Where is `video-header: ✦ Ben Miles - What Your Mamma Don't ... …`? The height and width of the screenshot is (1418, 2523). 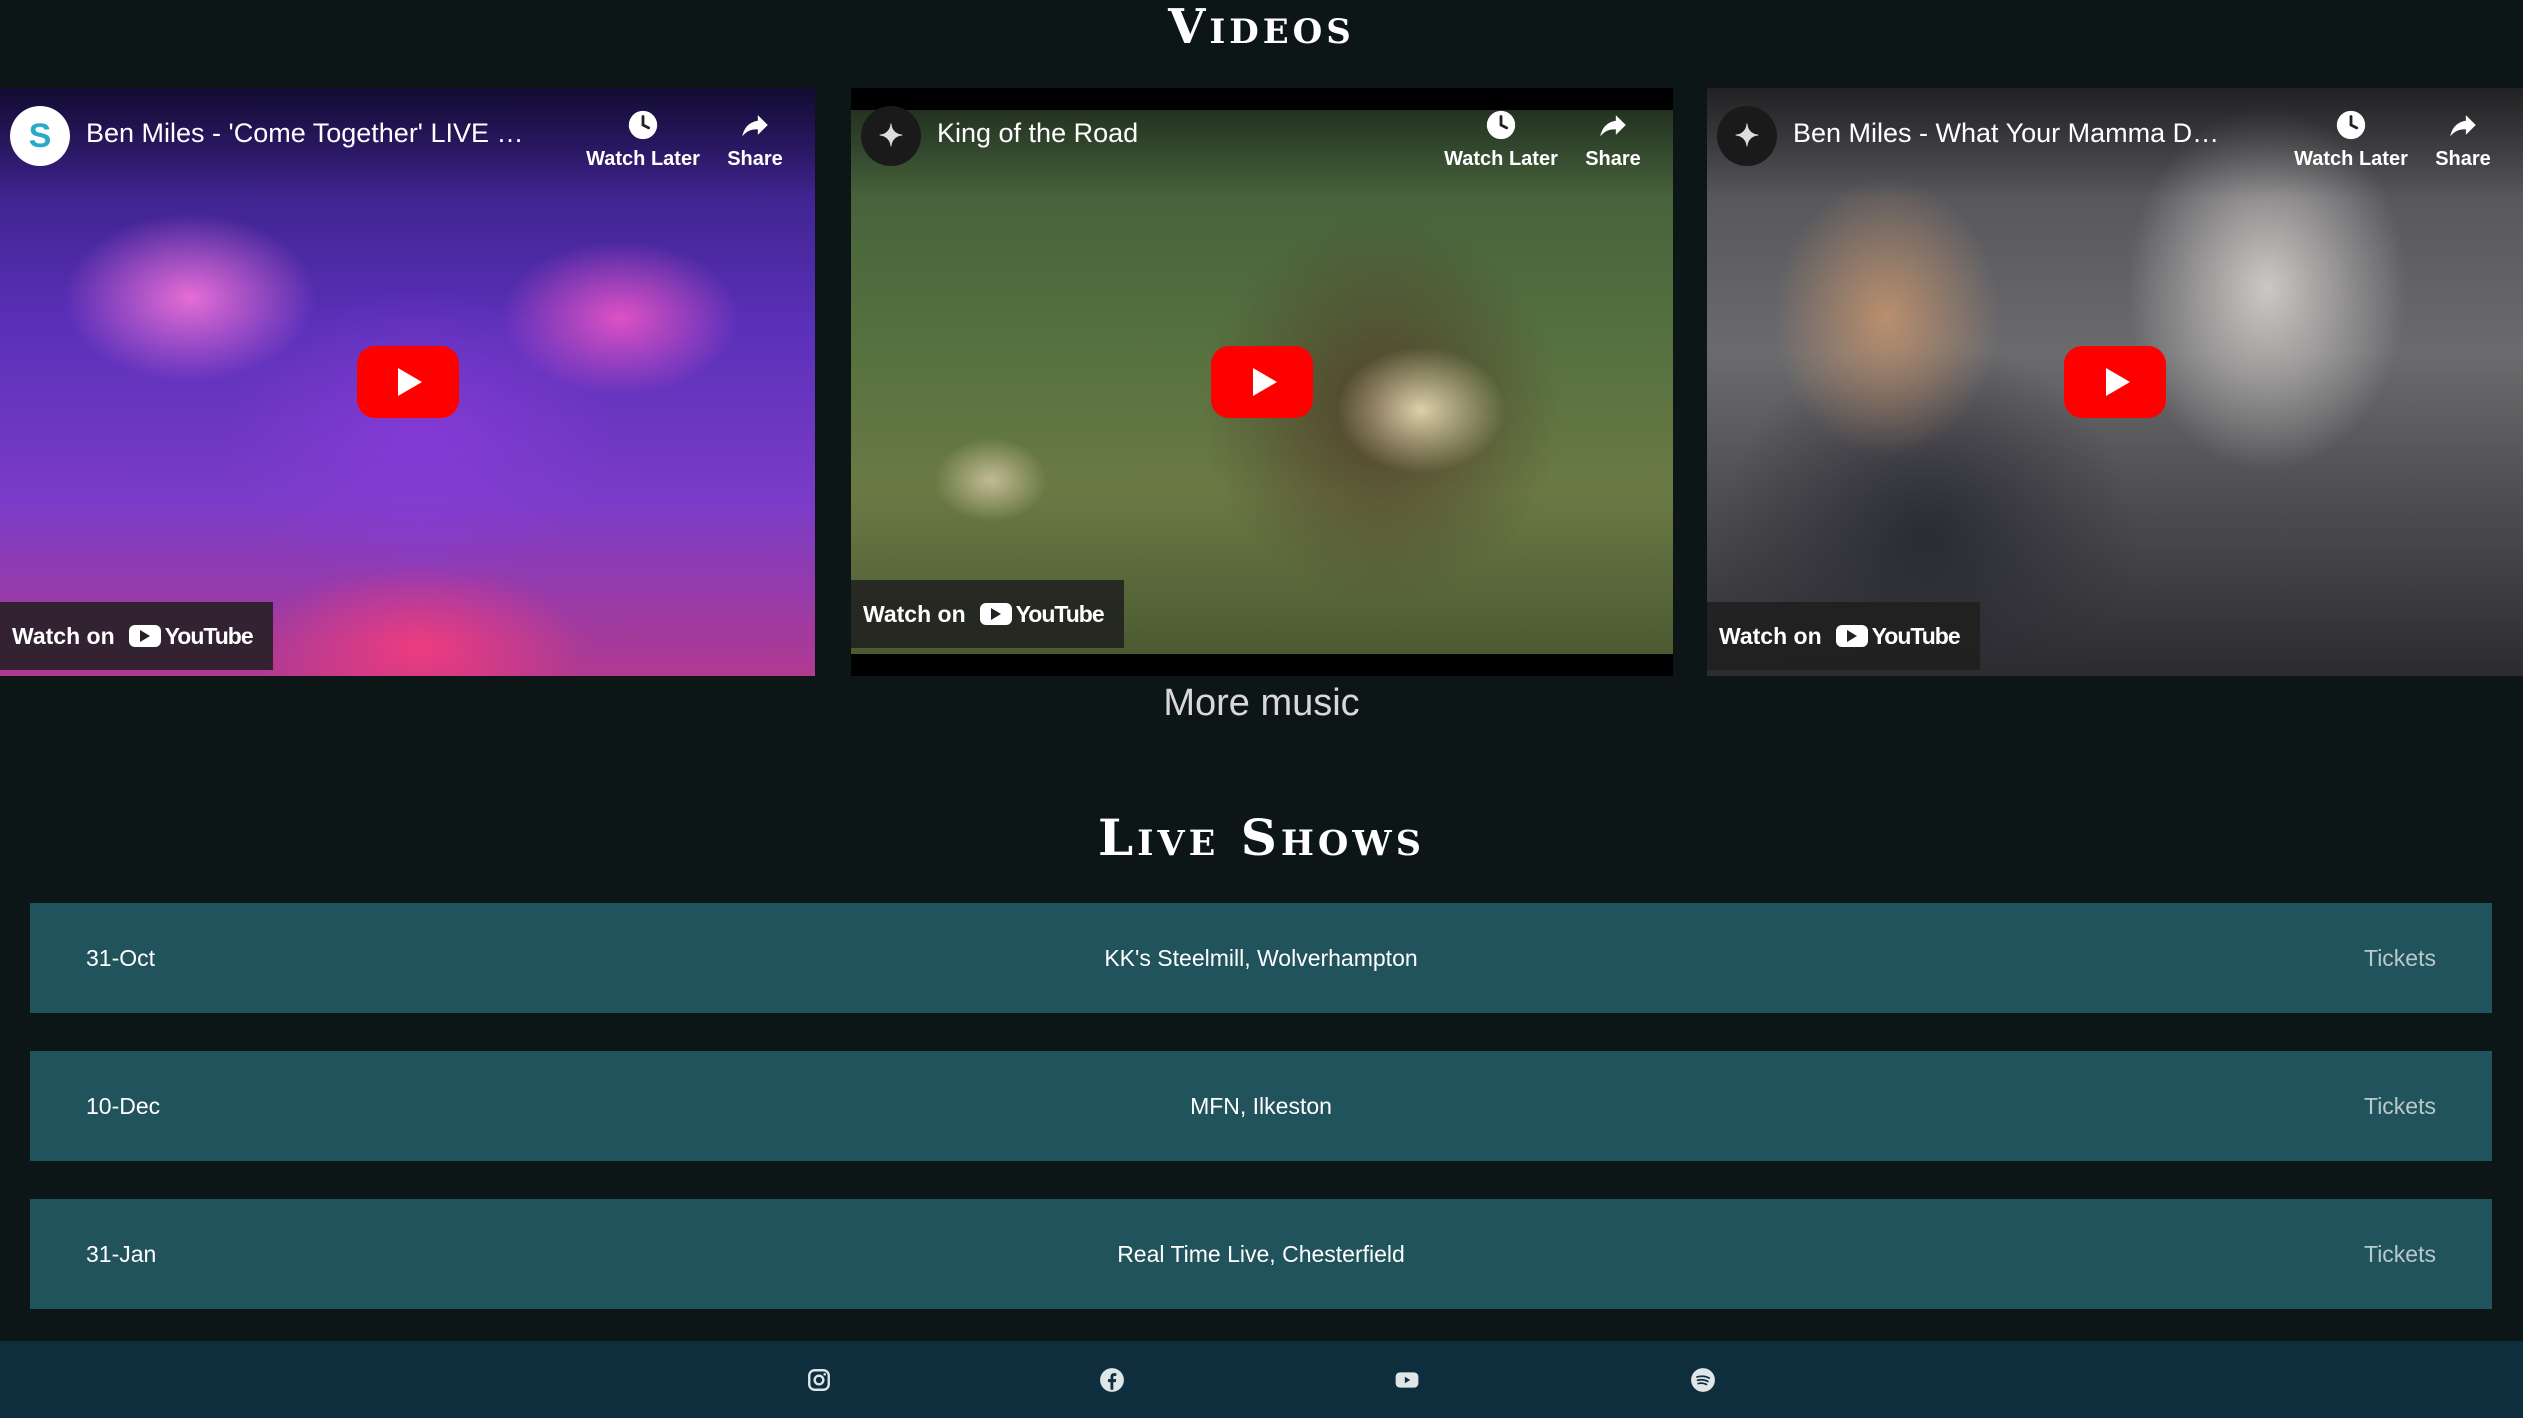 video-header: ✦ Ben Miles - What Your Mamma Don't ... … is located at coordinates (2115, 143).